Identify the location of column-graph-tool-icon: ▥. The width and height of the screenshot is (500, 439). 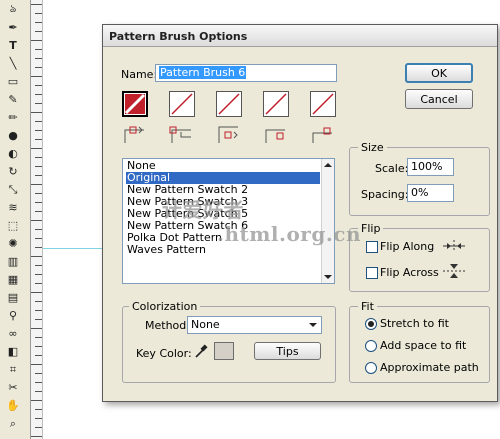
(13, 261).